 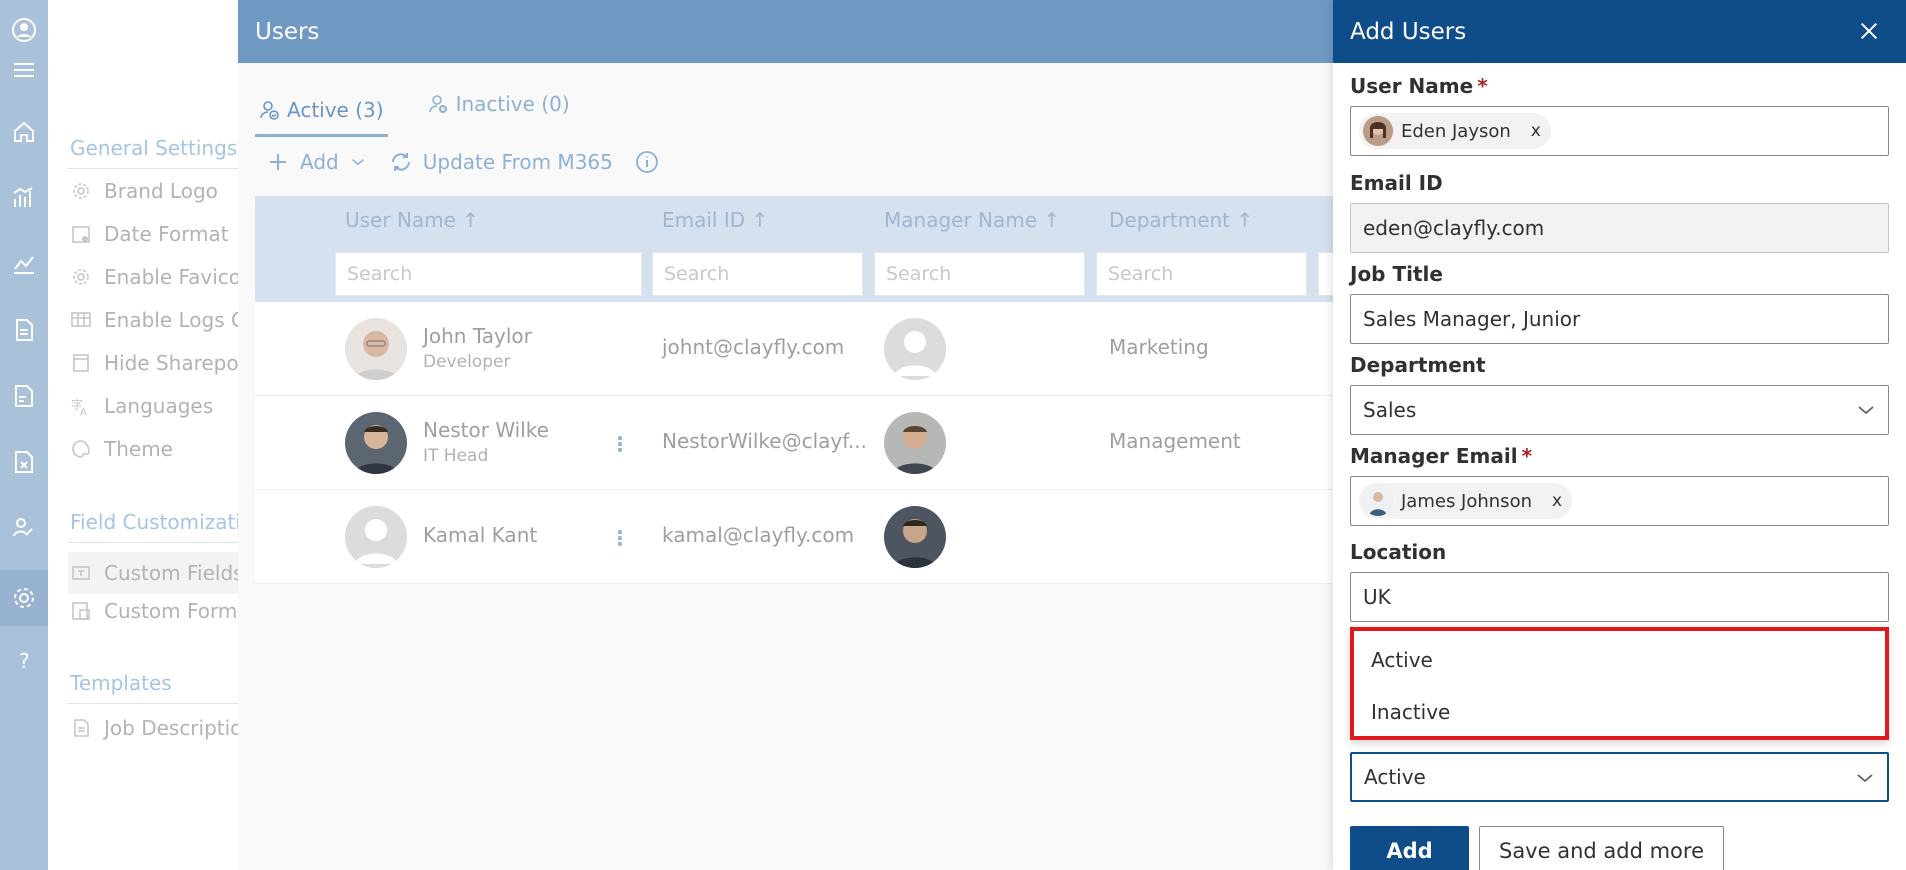 I want to click on search-department-input: Search, so click(x=1201, y=274).